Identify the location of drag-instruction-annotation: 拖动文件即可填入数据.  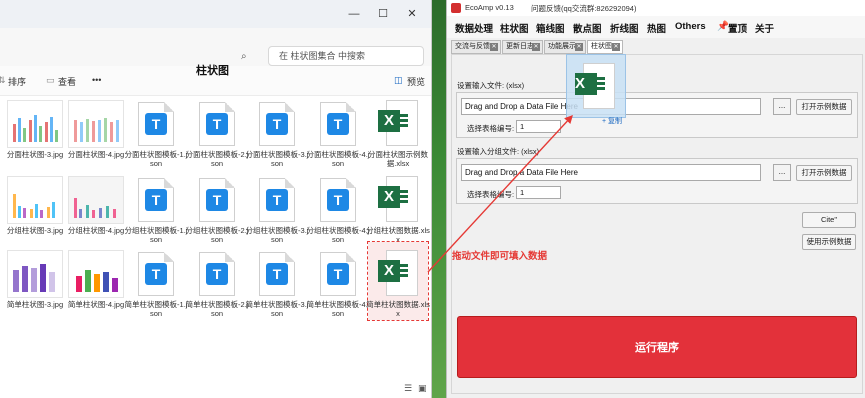
(500, 256).